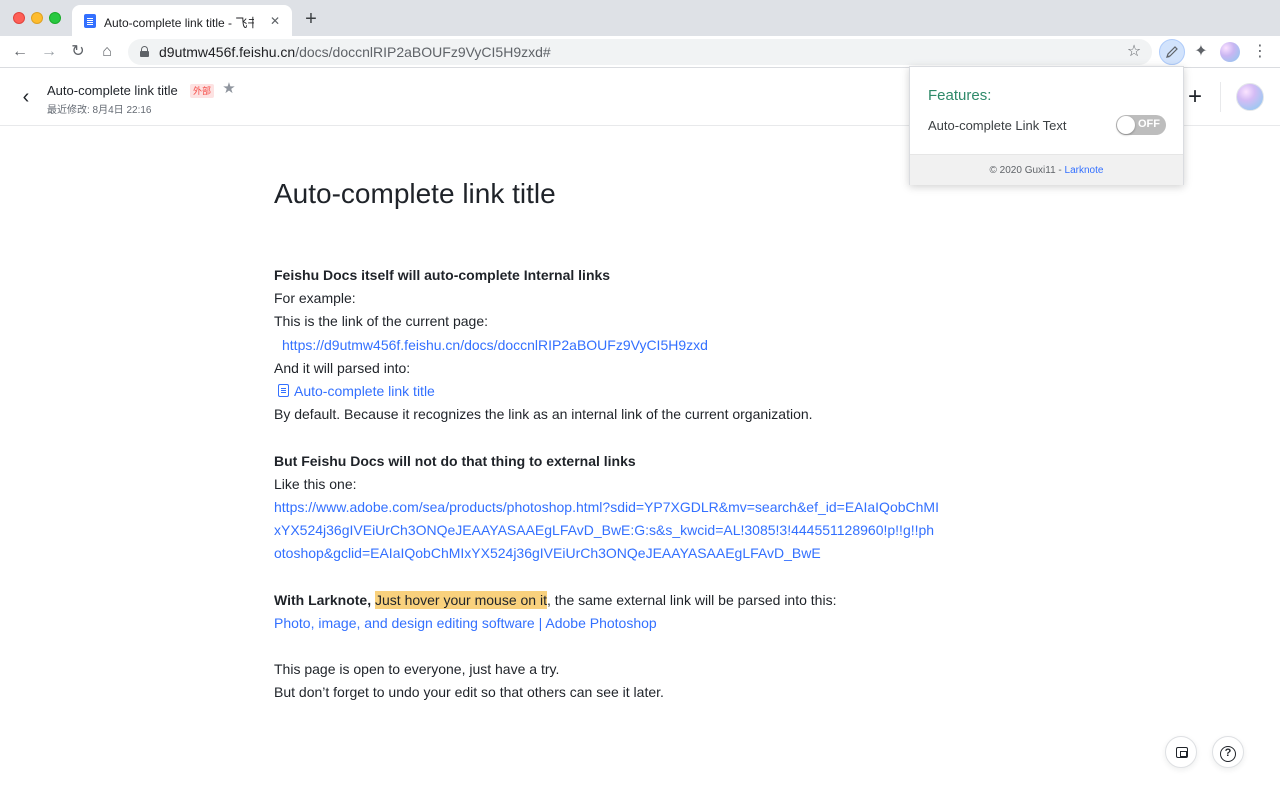  I want to click on section1-intro: This is the link of the current page:, so click(614, 321).